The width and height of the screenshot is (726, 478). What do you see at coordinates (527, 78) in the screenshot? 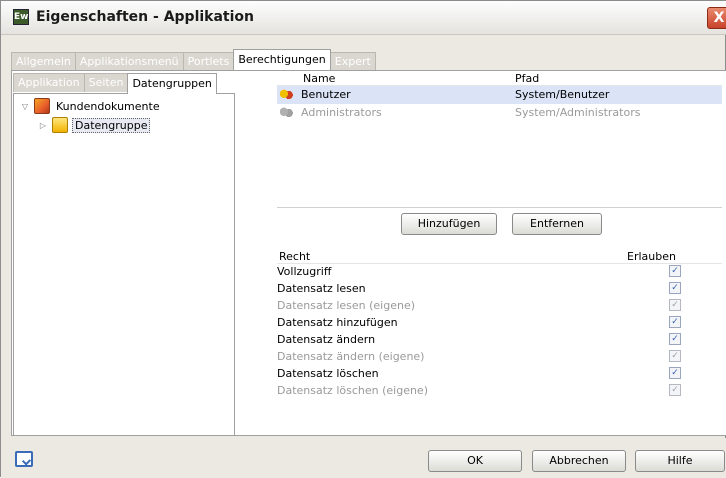
I see `path-column-header: Pfad` at bounding box center [527, 78].